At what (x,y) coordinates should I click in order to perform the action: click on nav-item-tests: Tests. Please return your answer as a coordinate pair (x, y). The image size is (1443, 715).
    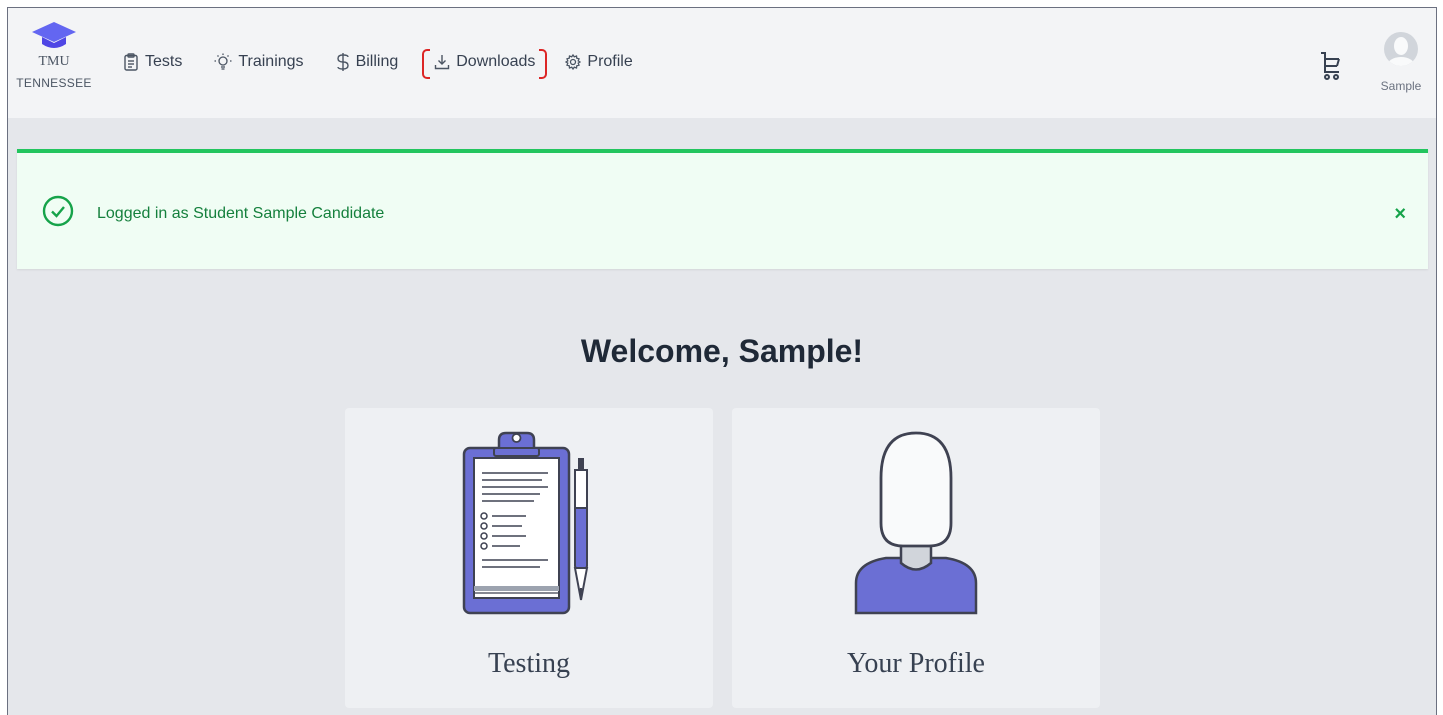
    Looking at the image, I should click on (152, 62).